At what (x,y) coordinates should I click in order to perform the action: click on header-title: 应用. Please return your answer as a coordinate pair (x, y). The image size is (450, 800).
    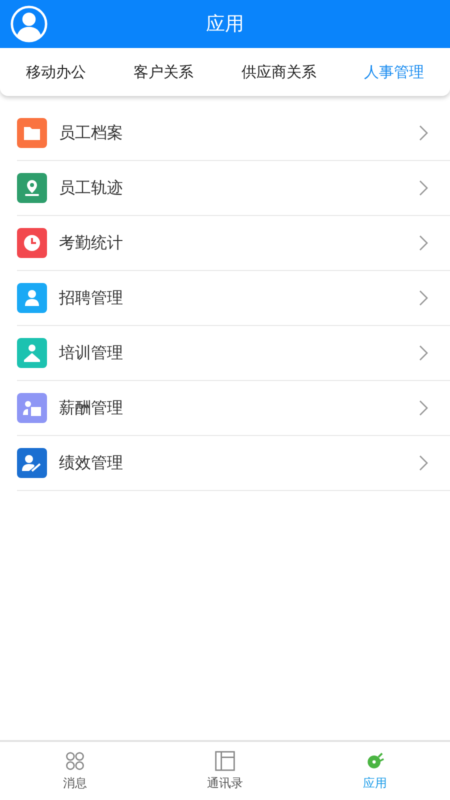
    Looking at the image, I should click on (225, 24).